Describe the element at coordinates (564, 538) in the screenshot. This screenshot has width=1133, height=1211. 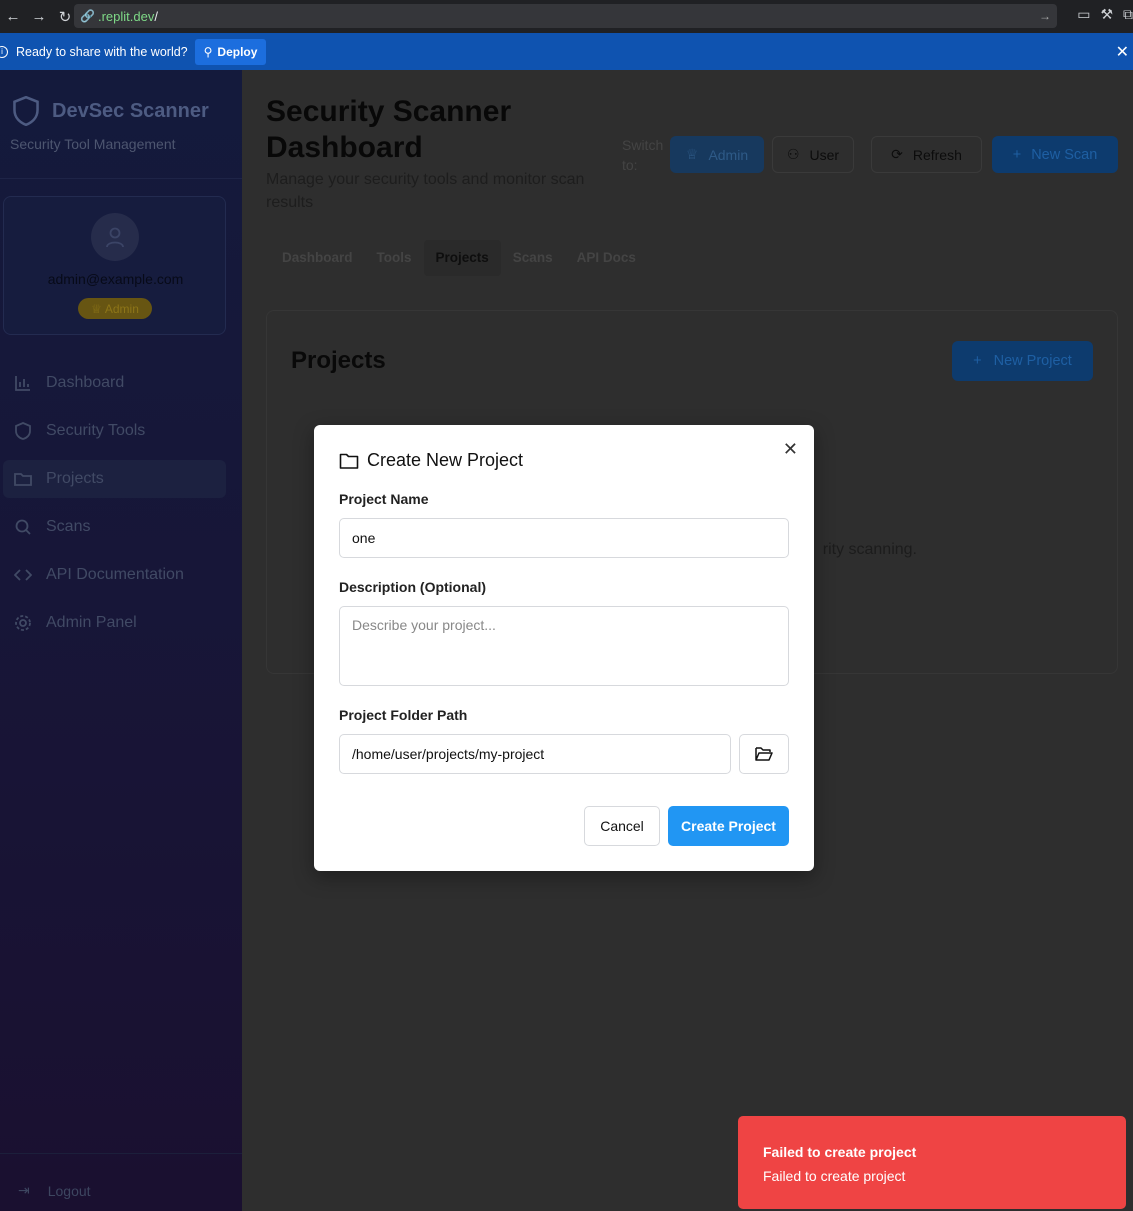
I see `project-name-input` at that location.